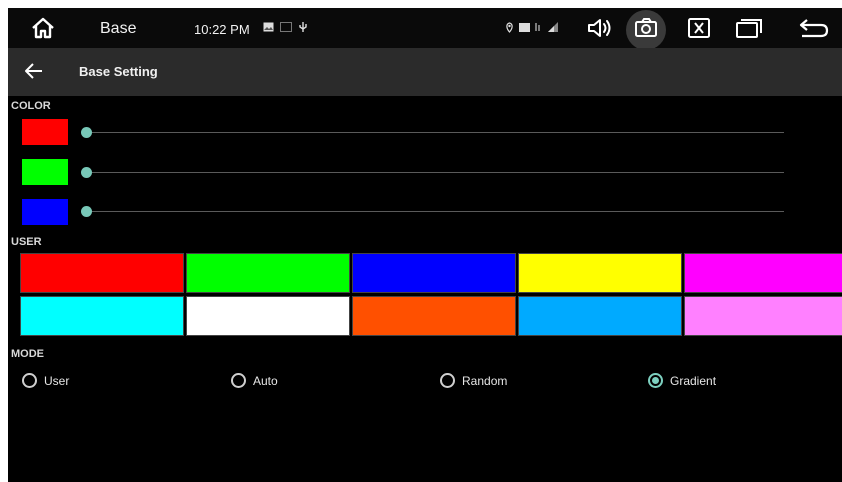 The width and height of the screenshot is (842, 482). I want to click on mode-option-label: Gradient, so click(693, 380).